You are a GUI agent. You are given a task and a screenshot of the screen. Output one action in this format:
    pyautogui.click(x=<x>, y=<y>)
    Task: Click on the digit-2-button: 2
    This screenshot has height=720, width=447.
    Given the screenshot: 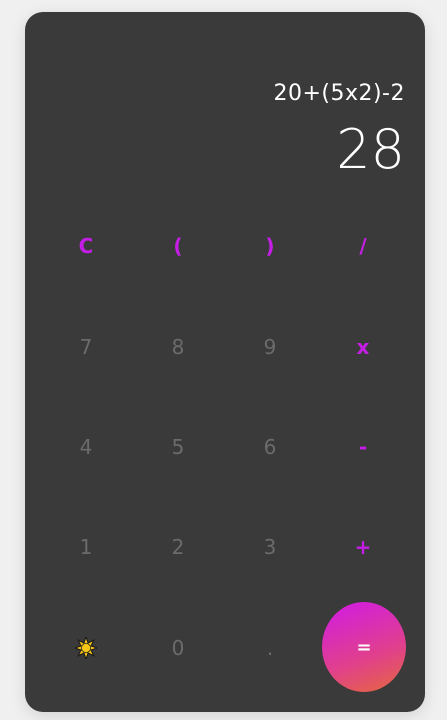 What is the action you would take?
    pyautogui.click(x=178, y=547)
    